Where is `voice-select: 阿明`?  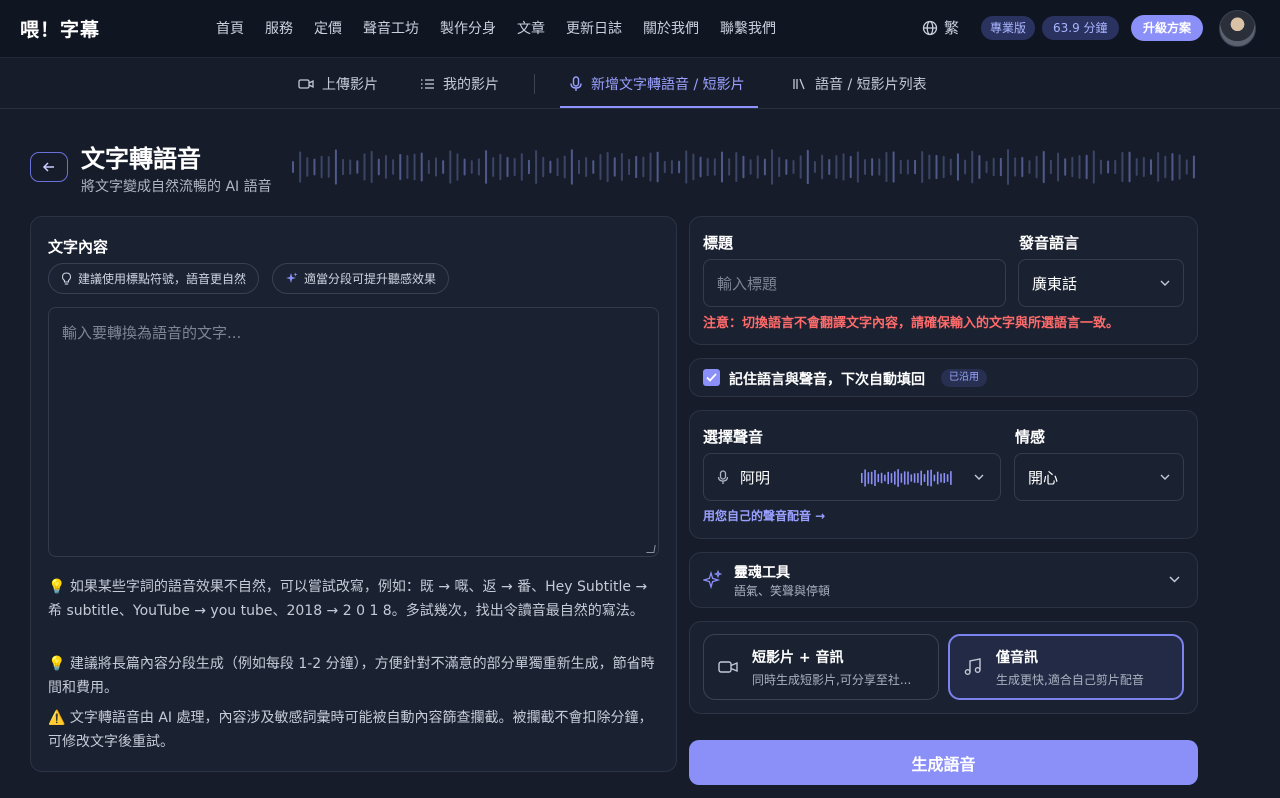 voice-select: 阿明 is located at coordinates (852, 477).